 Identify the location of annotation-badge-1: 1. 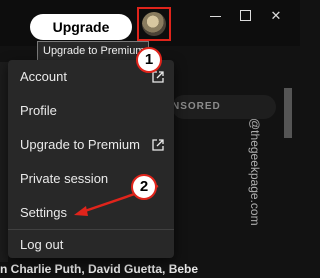
(149, 60).